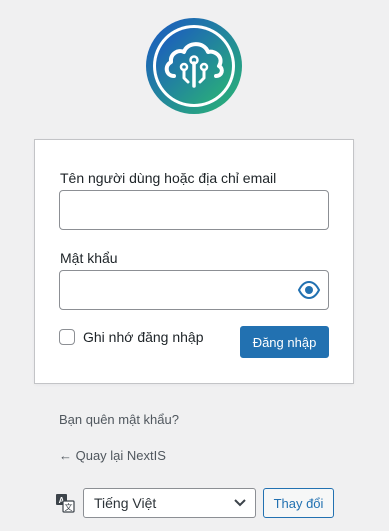  What do you see at coordinates (169, 503) in the screenshot?
I see `language-select: Tiếng Việt` at bounding box center [169, 503].